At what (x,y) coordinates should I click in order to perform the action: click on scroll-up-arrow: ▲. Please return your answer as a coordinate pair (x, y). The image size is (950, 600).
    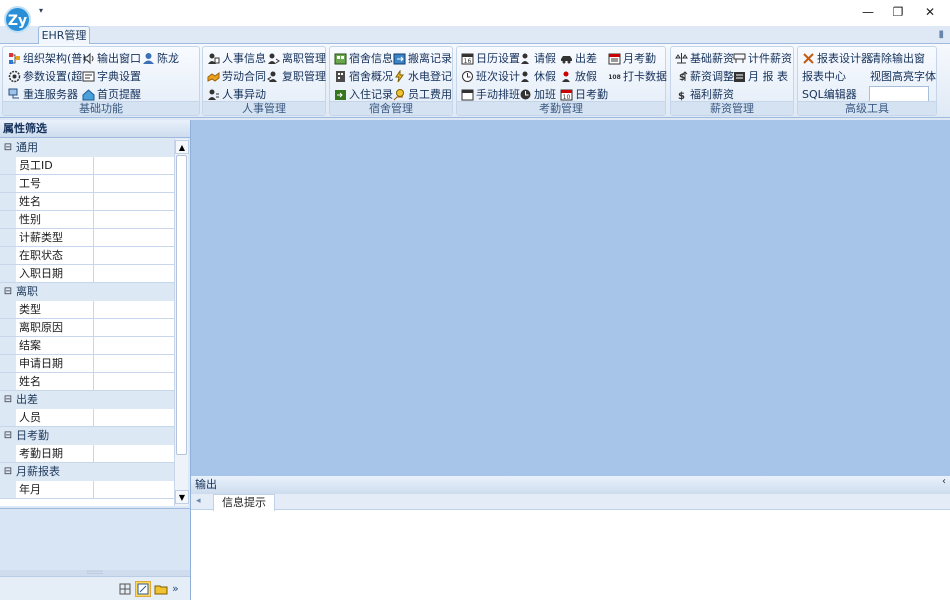
    Looking at the image, I should click on (182, 147).